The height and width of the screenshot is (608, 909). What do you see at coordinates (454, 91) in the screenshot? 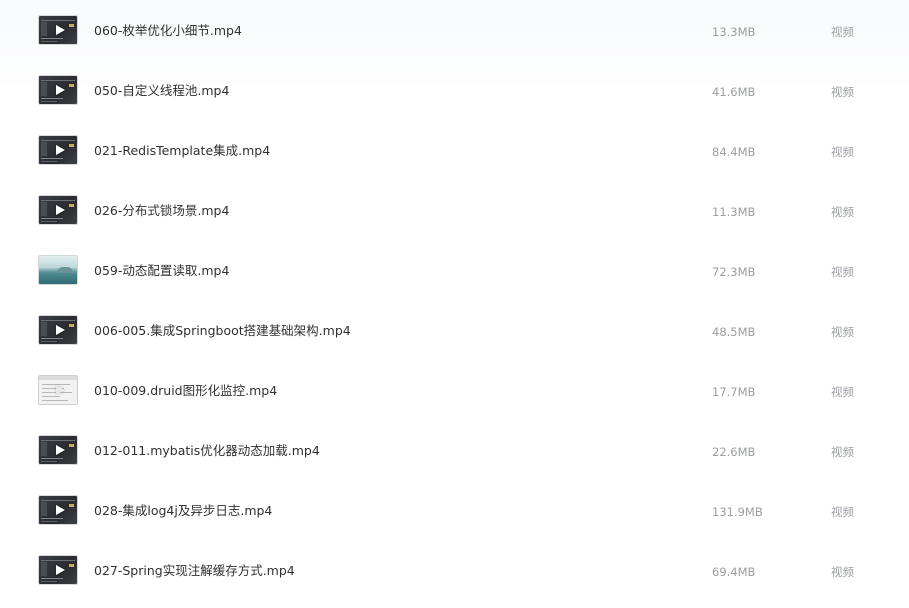
I see `file-row: 050-自定义线程池.mp4 41.6MB 视频` at bounding box center [454, 91].